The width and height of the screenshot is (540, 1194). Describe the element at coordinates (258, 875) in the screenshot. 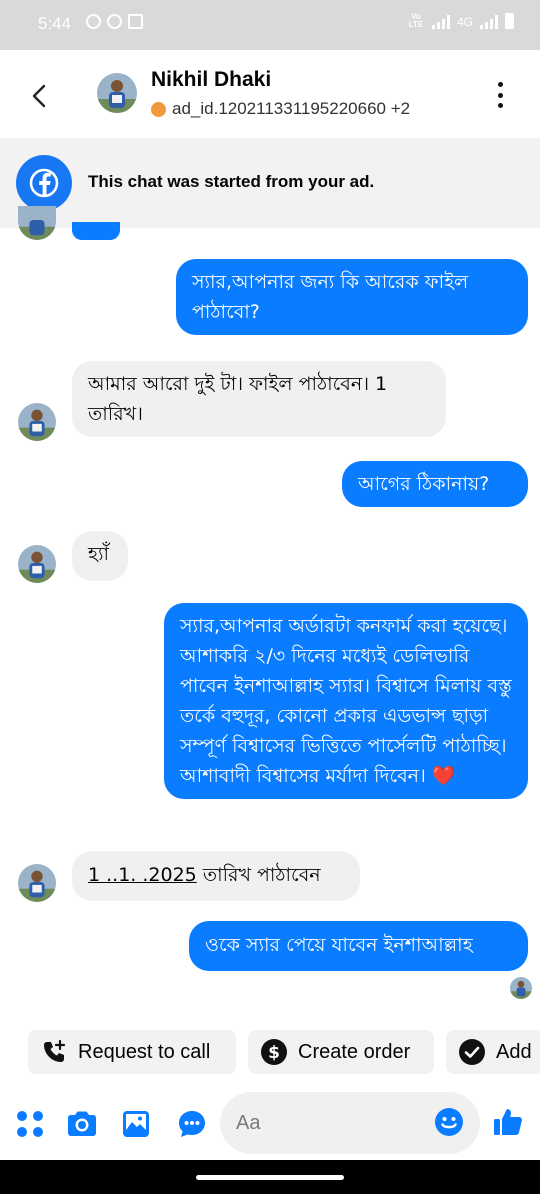

I see `message-text: তারিখ পাঠাবেন` at that location.